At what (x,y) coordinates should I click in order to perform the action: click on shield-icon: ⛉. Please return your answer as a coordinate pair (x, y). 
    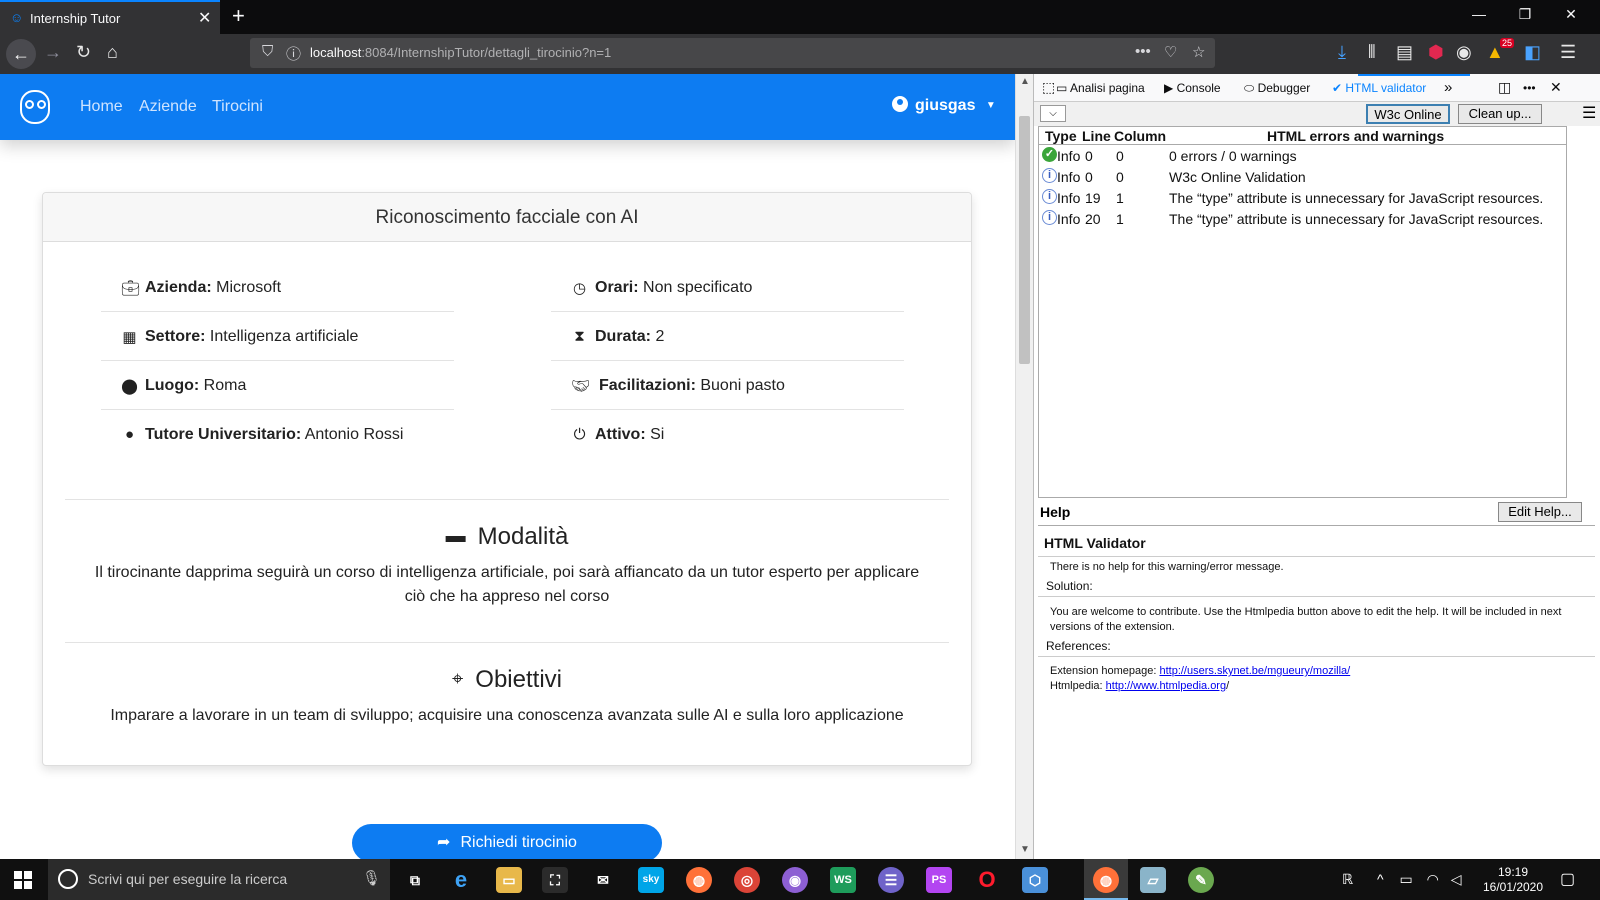
    Looking at the image, I should click on (267, 51).